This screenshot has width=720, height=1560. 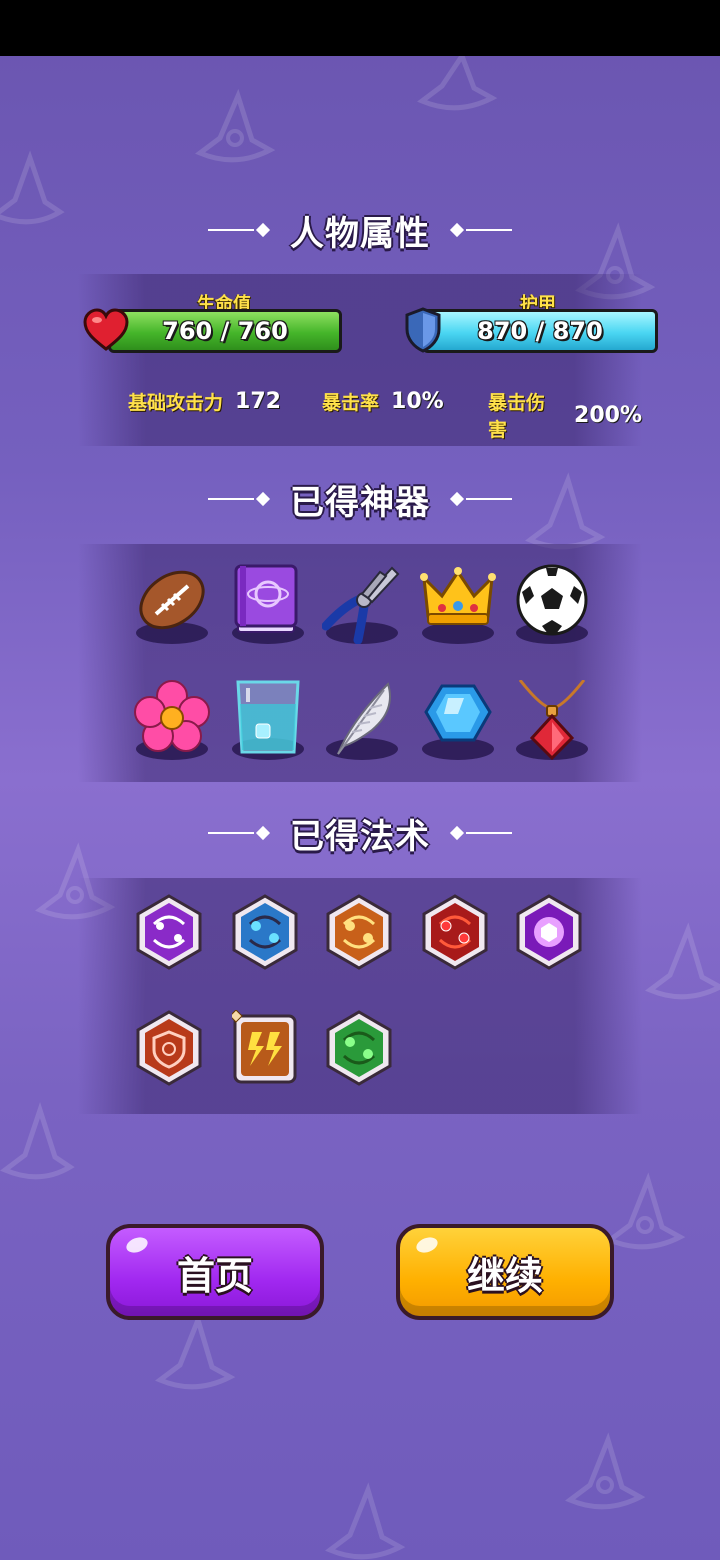 I want to click on hp-bar: 760 / 760, so click(x=225, y=331).